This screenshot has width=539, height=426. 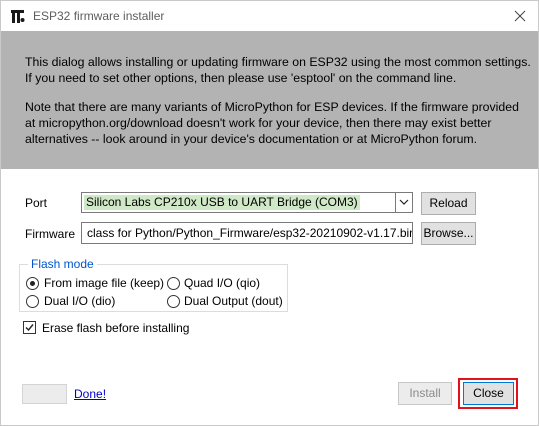 I want to click on chevron-down-icon, so click(x=404, y=202).